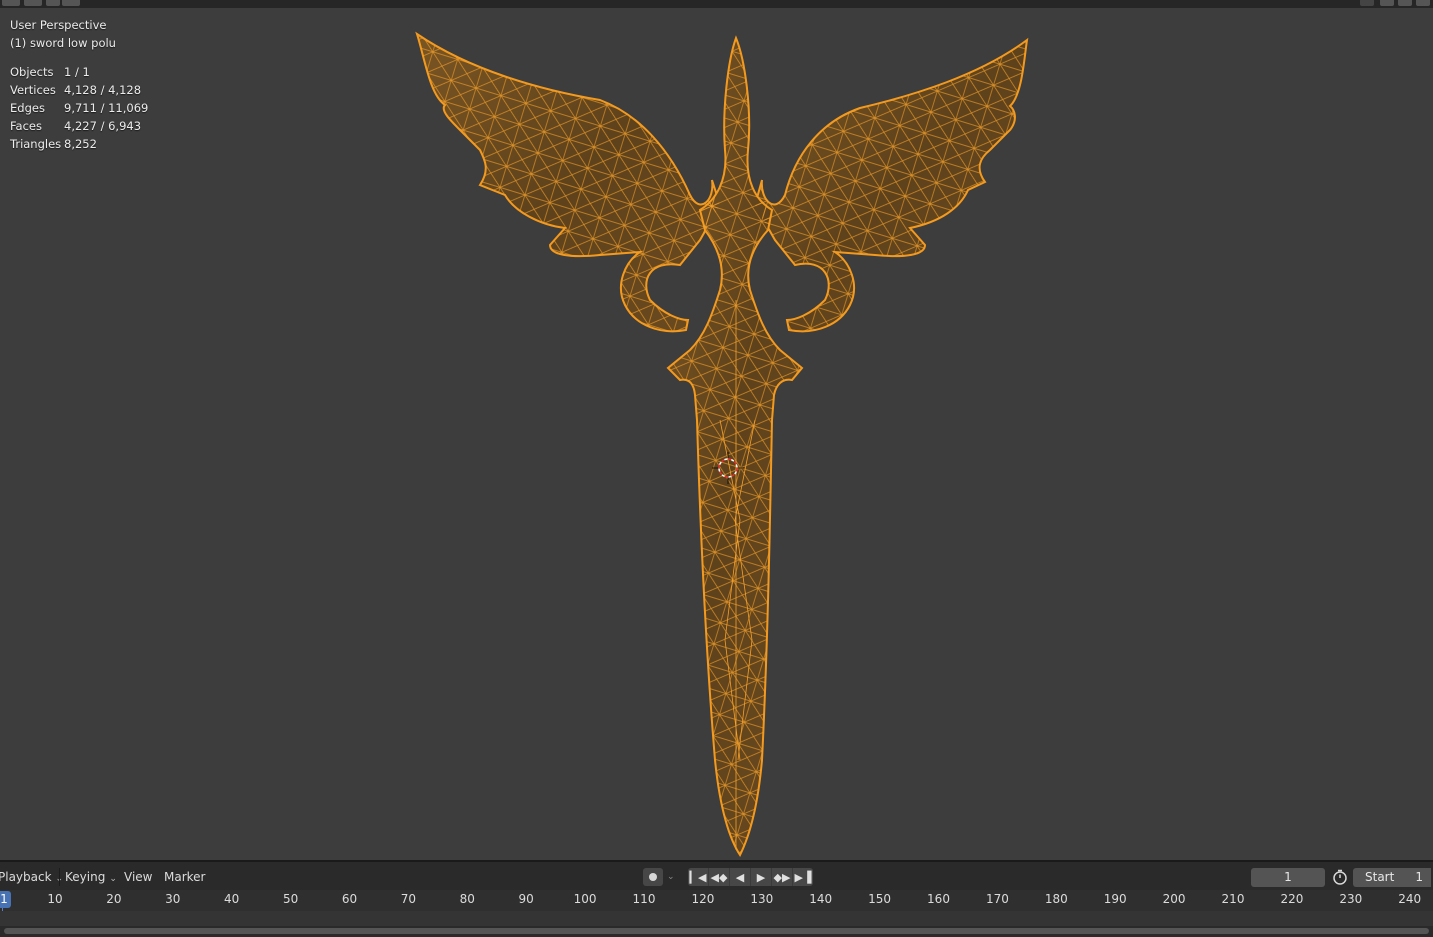 Image resolution: width=1433 pixels, height=937 pixels. I want to click on timeline-scrollbar, so click(716, 931).